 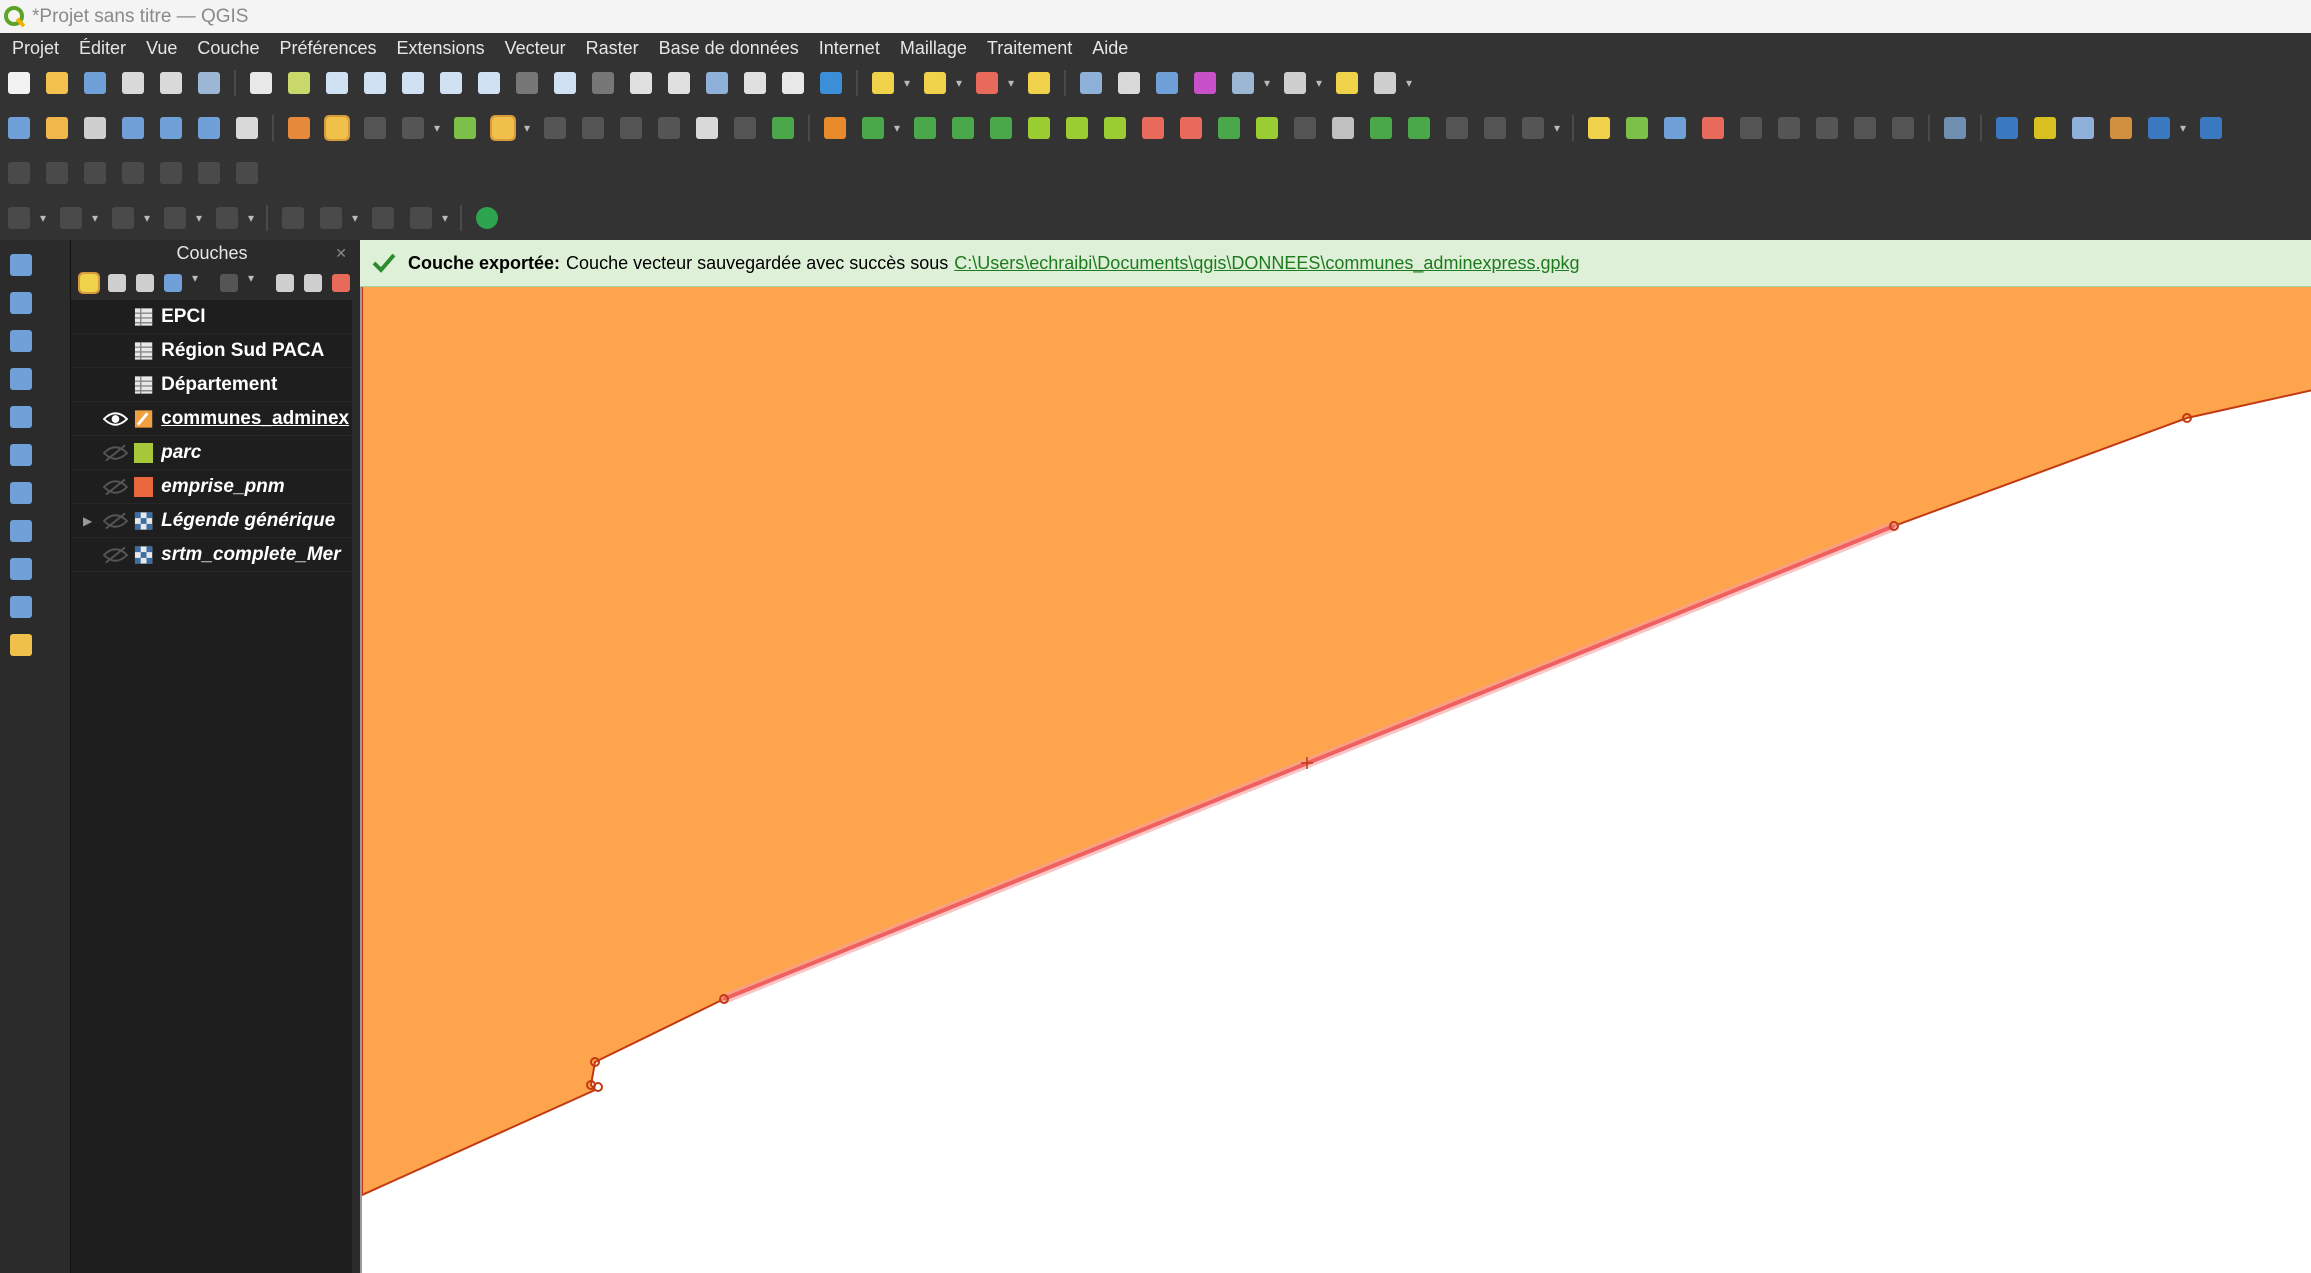 I want to click on plugin-icon, so click(x=2045, y=127).